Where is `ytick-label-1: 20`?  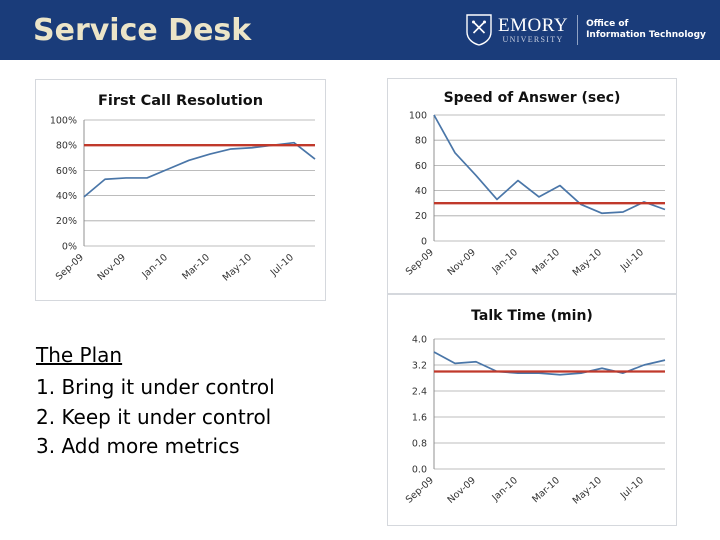
ytick-label-1: 20 is located at coordinates (421, 216).